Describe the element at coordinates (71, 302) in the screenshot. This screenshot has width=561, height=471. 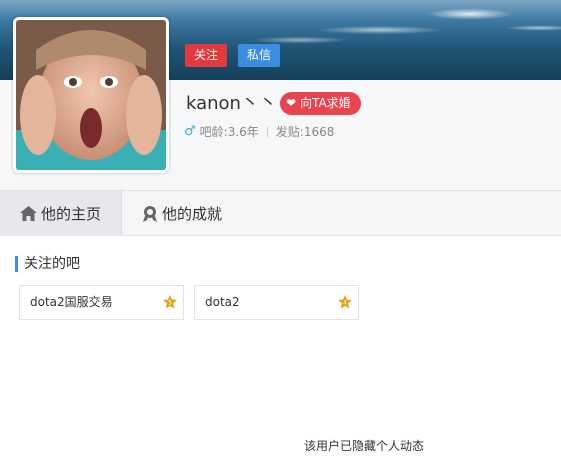
I see `bar-name: dota2国服交易` at that location.